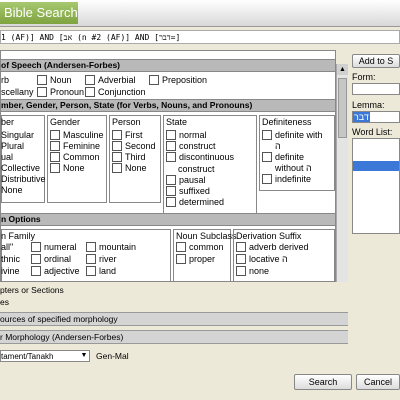  Describe the element at coordinates (342, 69) in the screenshot. I see `scroll-up-icon: ▲` at that location.